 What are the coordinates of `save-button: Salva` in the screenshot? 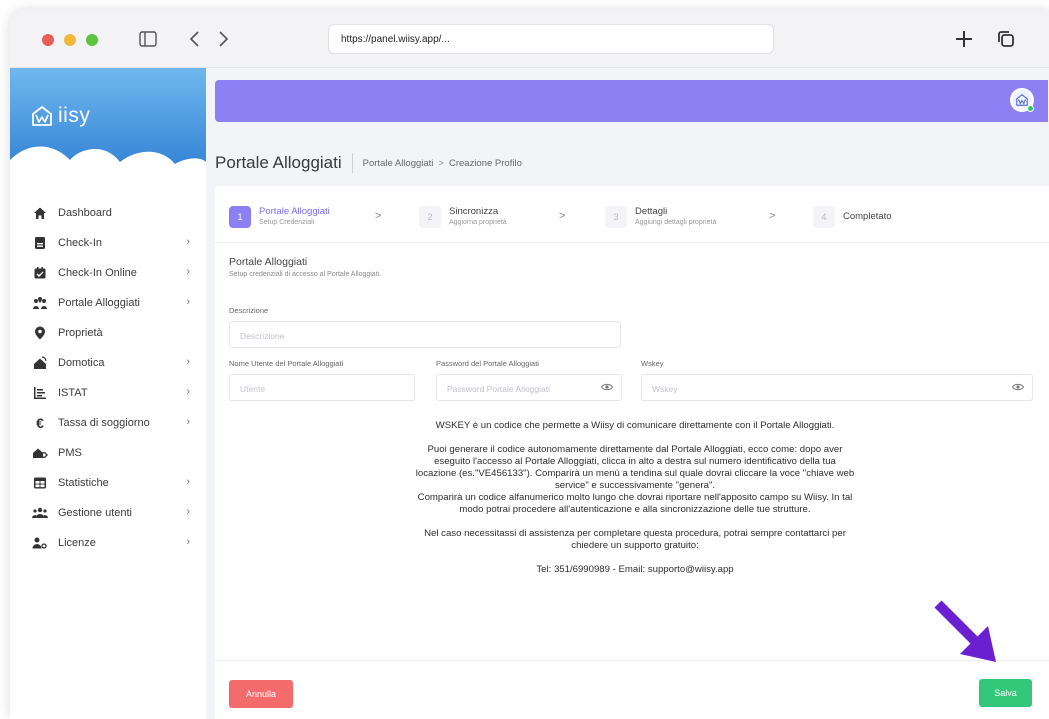 It's located at (1005, 693).